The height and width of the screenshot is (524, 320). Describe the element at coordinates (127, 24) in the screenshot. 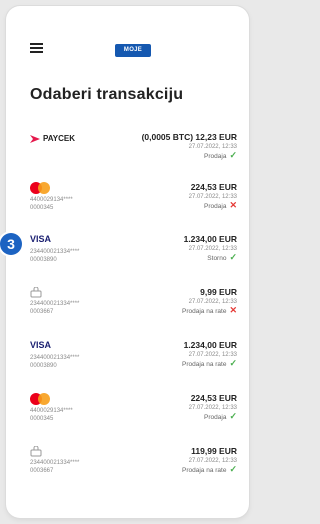

I see `top-bar` at that location.